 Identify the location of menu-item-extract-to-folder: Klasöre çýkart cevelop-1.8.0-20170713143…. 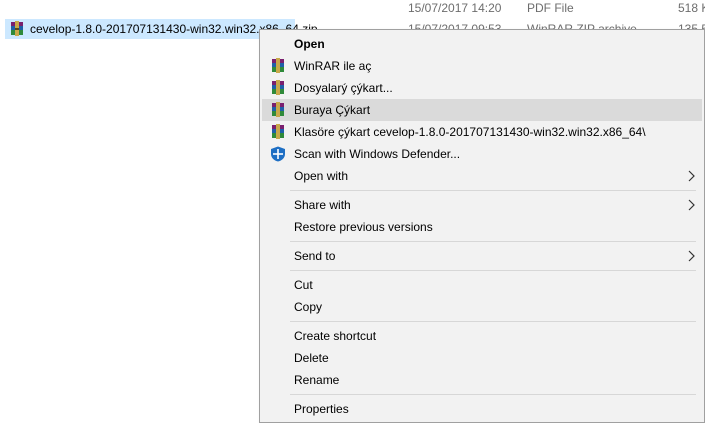
(482, 132).